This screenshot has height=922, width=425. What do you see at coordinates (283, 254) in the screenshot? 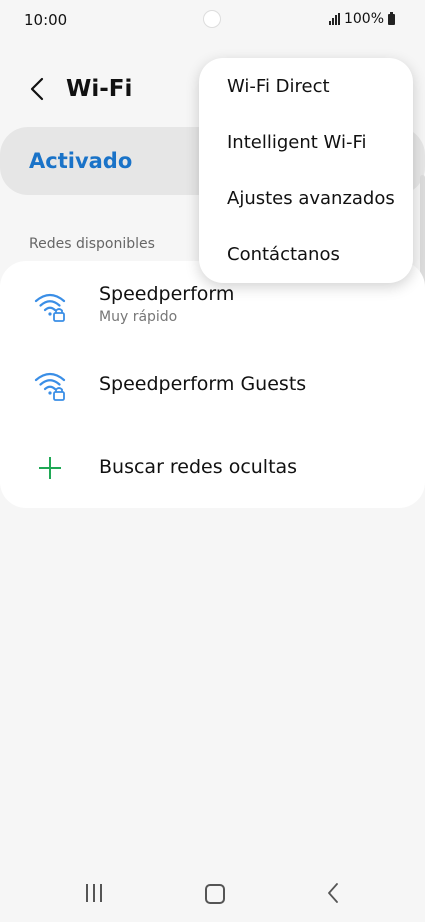
I see `menu-item-contact: Contáctanos` at bounding box center [283, 254].